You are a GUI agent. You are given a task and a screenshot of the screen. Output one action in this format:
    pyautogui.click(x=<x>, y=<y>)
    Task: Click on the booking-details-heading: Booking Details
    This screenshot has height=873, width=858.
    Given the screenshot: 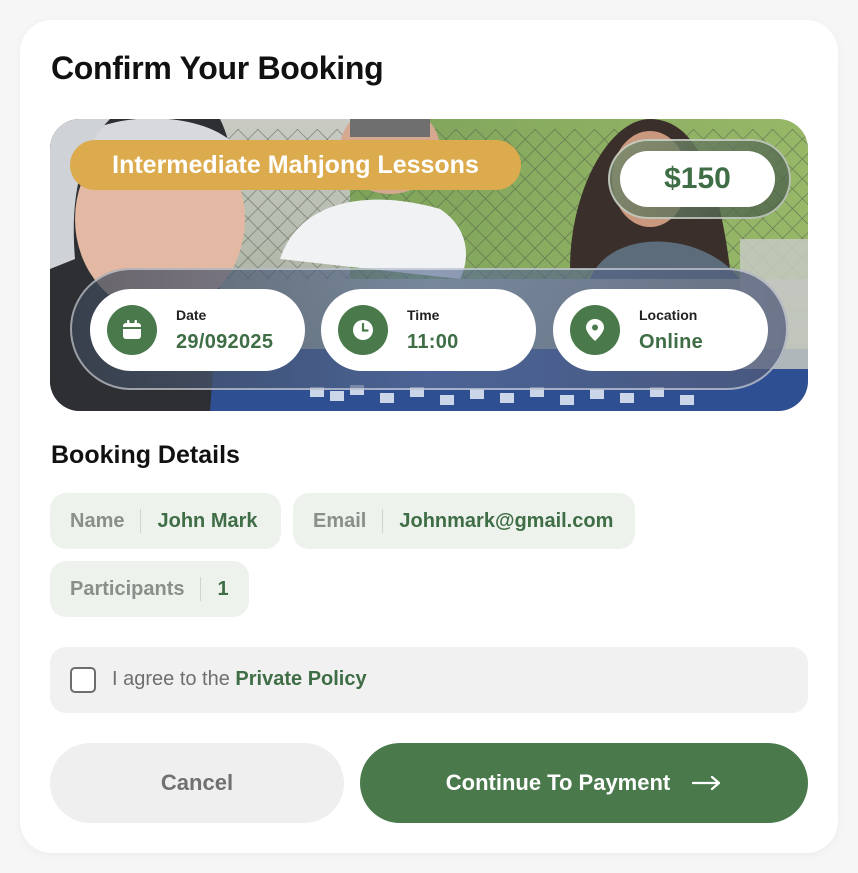 What is the action you would take?
    pyautogui.click(x=145, y=455)
    